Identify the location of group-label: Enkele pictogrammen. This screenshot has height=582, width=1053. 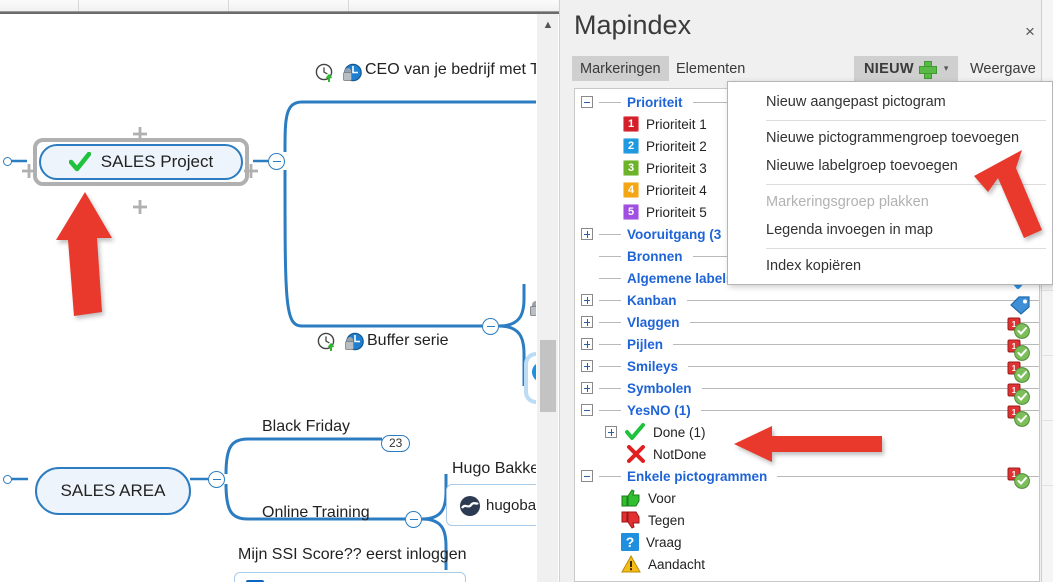
(697, 476).